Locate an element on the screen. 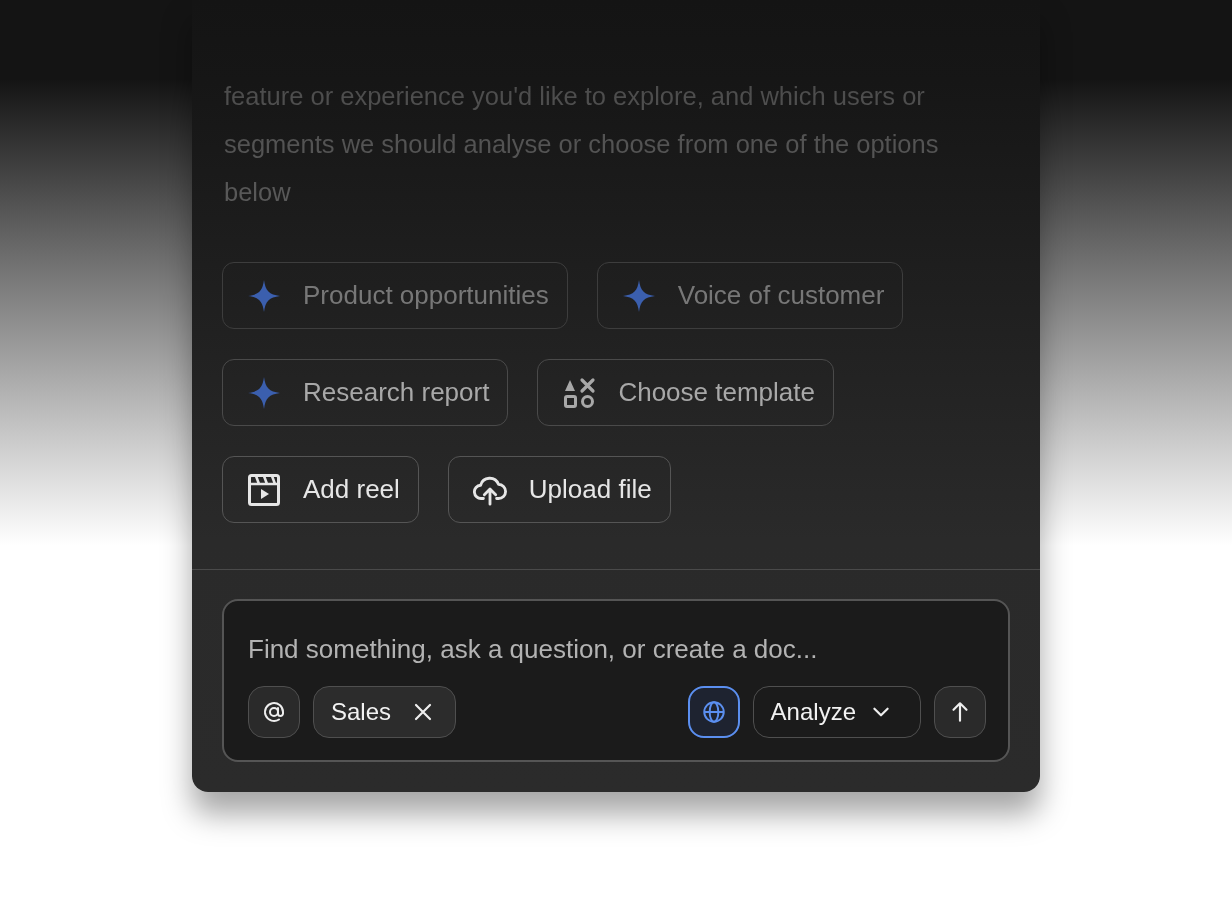  suggestion-button: Upload file is located at coordinates (559, 489).